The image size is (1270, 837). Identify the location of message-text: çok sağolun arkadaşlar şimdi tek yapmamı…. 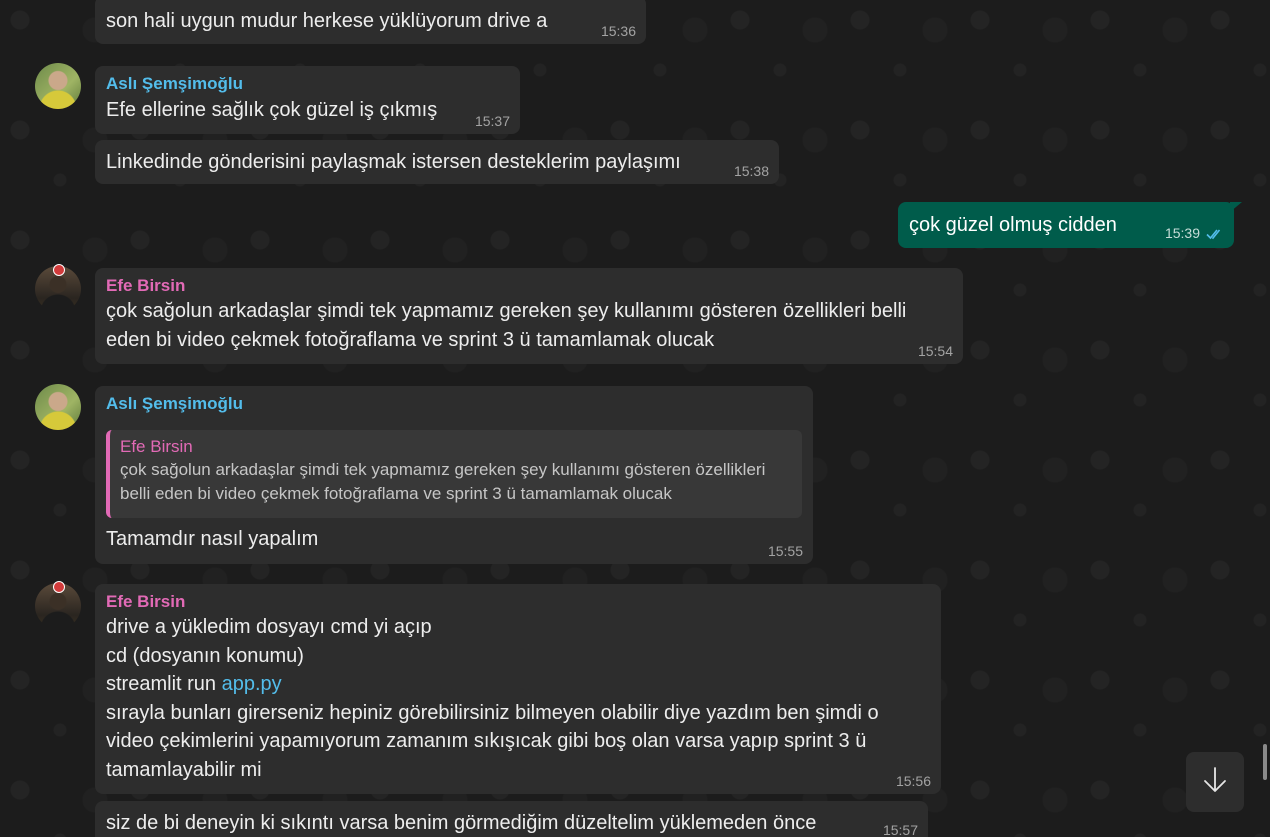
(509, 325).